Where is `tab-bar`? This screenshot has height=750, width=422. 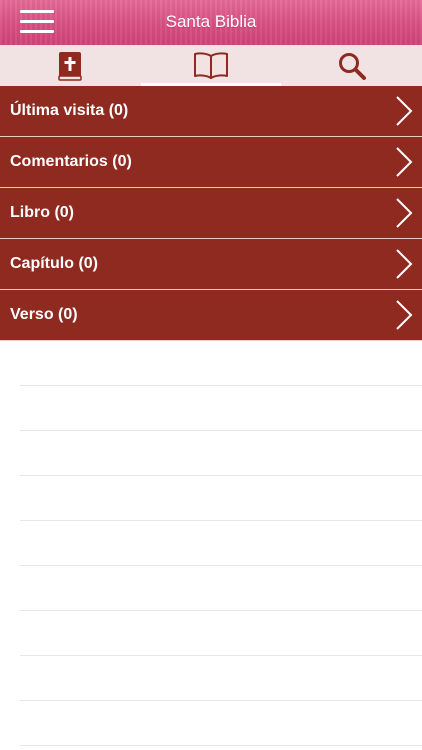
tab-bar is located at coordinates (211, 65).